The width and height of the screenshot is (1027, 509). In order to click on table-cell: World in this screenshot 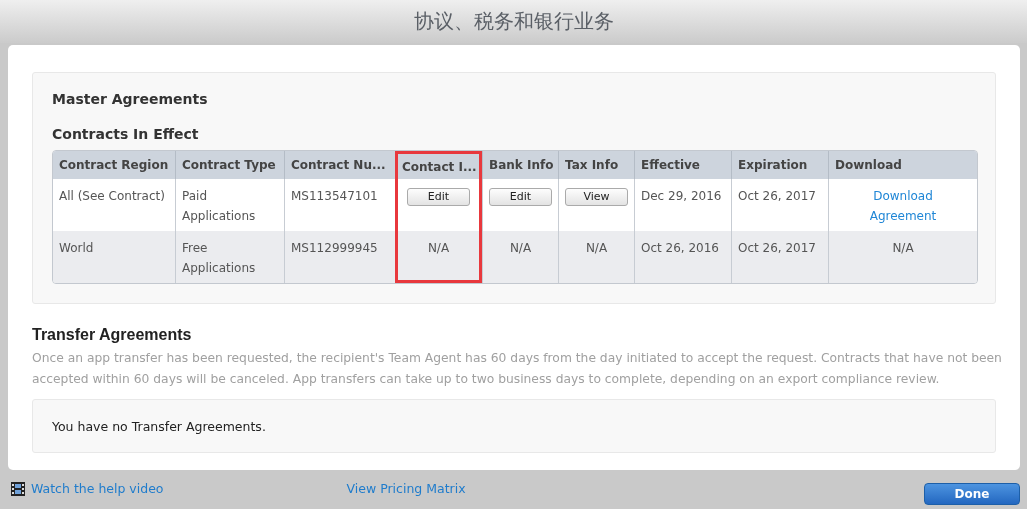, I will do `click(76, 248)`.